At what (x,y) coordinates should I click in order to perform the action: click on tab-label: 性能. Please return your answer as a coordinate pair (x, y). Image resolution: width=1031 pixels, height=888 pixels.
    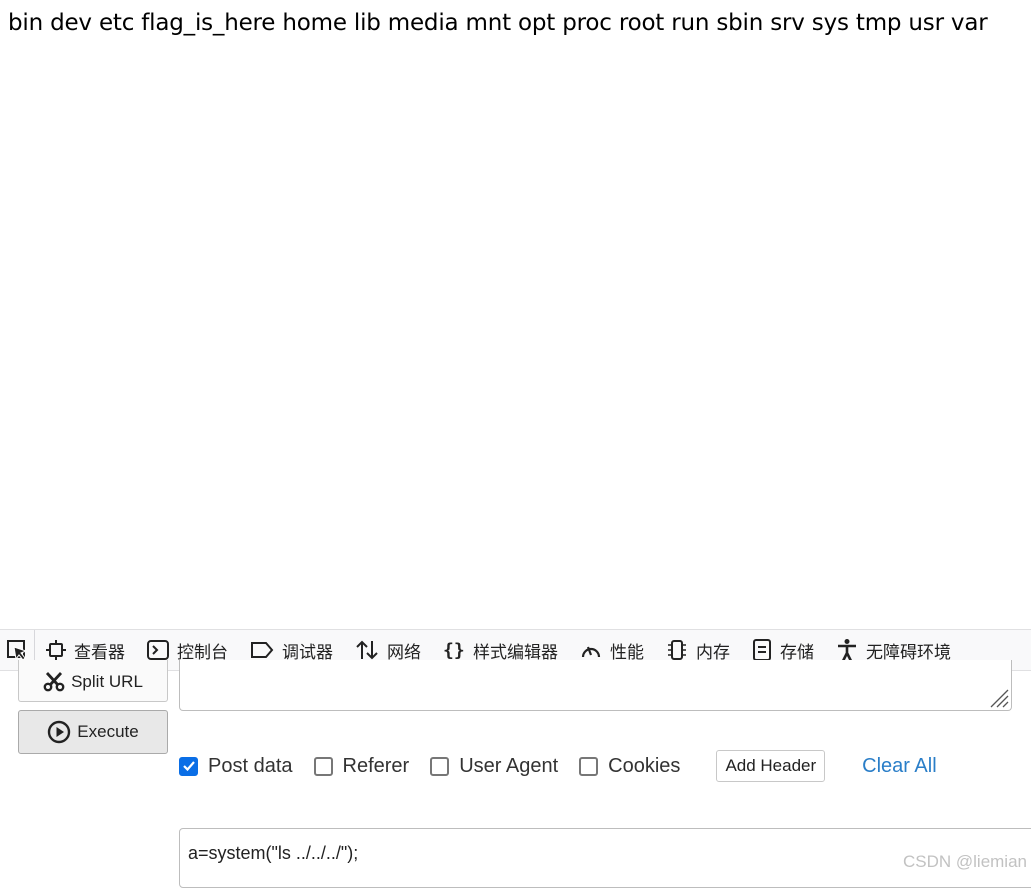
    Looking at the image, I should click on (627, 652).